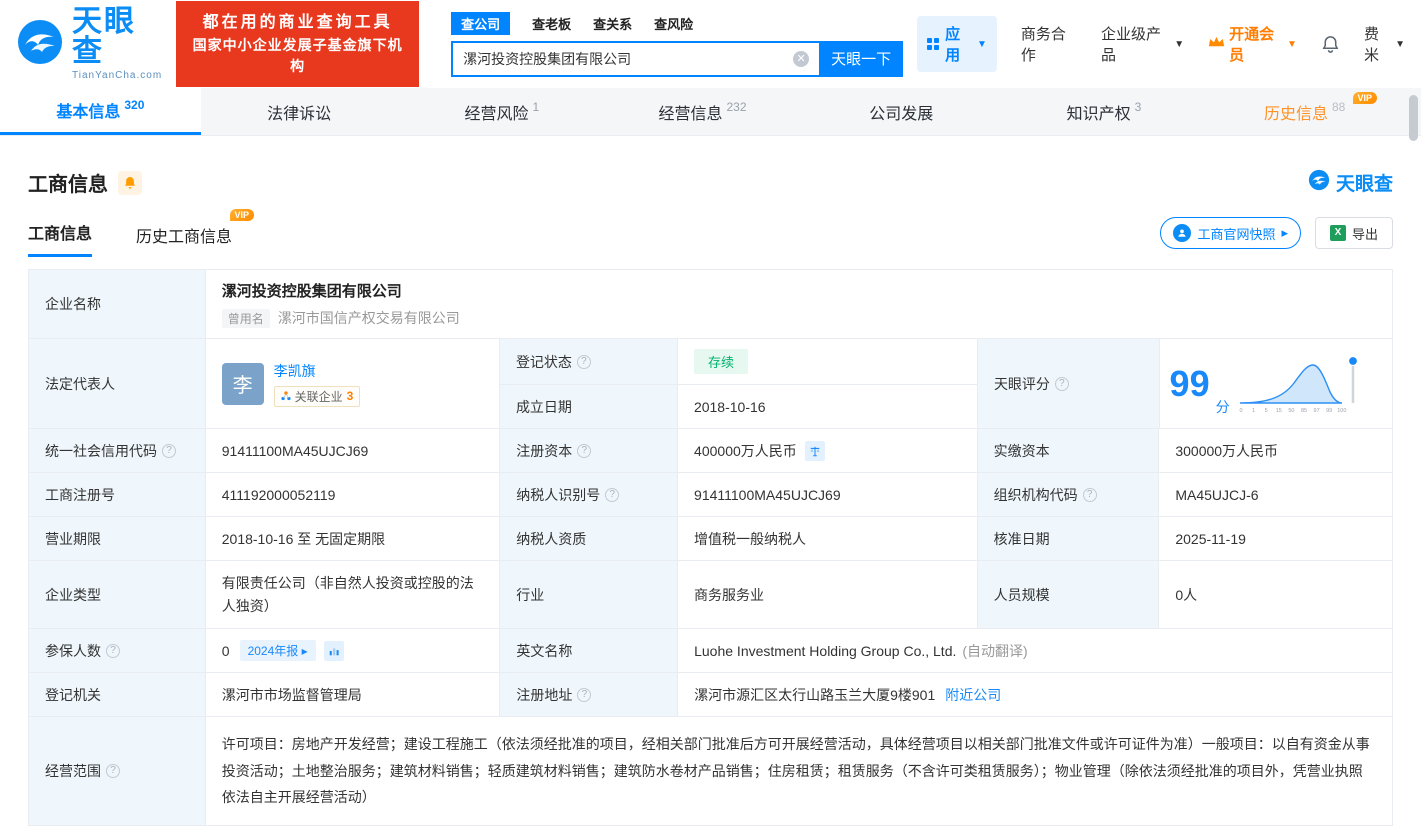 The height and width of the screenshot is (826, 1421). What do you see at coordinates (1021, 383) in the screenshot?
I see `score-label: 天眼评分` at bounding box center [1021, 383].